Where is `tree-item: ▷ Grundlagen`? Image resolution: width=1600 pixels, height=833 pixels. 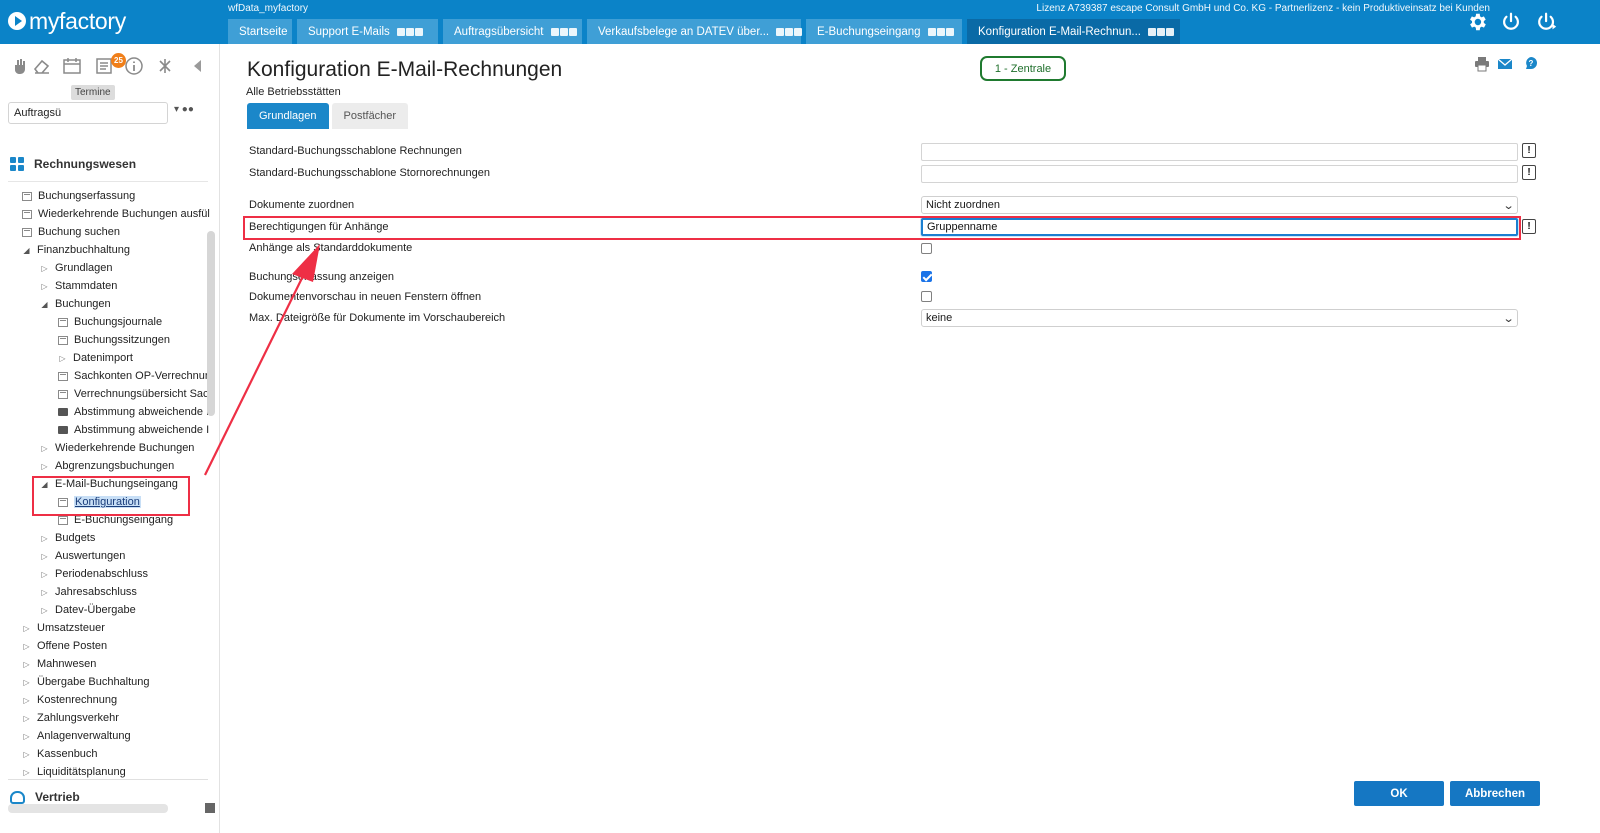
tree-item: ▷ Grundlagen is located at coordinates (76, 268).